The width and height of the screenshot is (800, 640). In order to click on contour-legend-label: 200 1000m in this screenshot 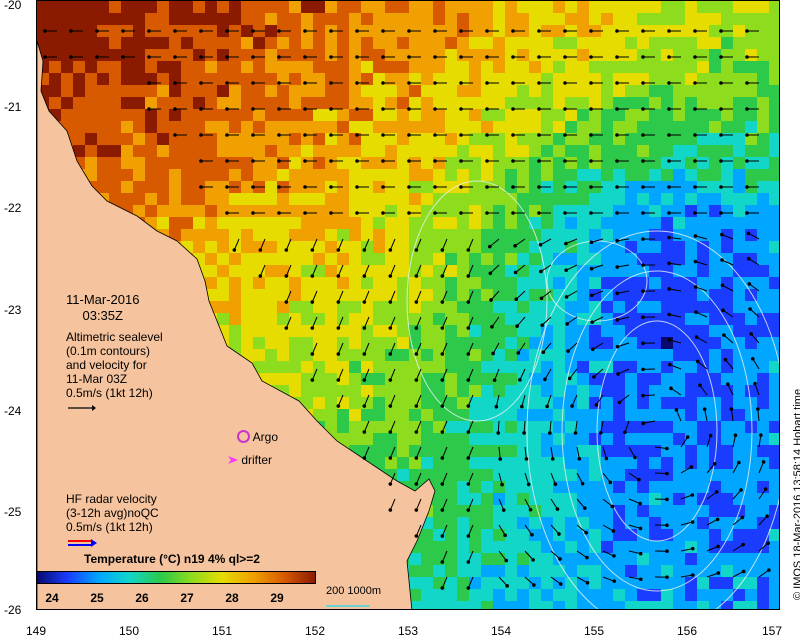, I will do `click(354, 591)`.